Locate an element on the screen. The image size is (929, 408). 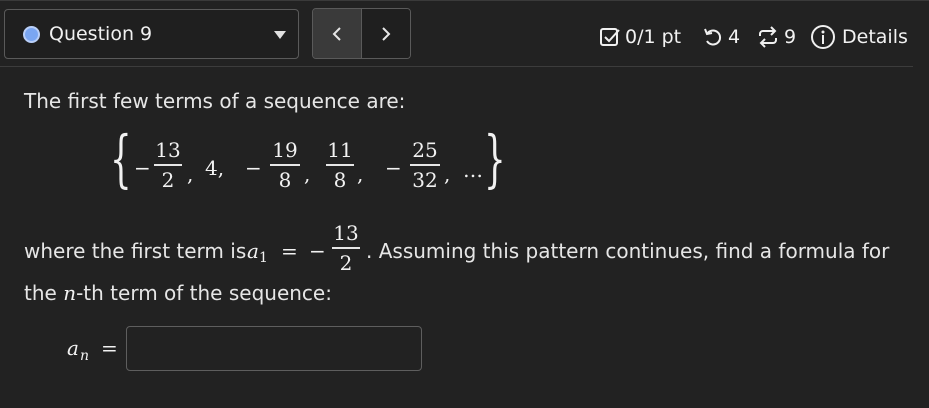
term5-numerator: 25 is located at coordinates (425, 150).